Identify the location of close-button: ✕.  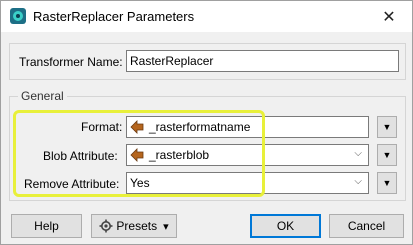
(389, 16).